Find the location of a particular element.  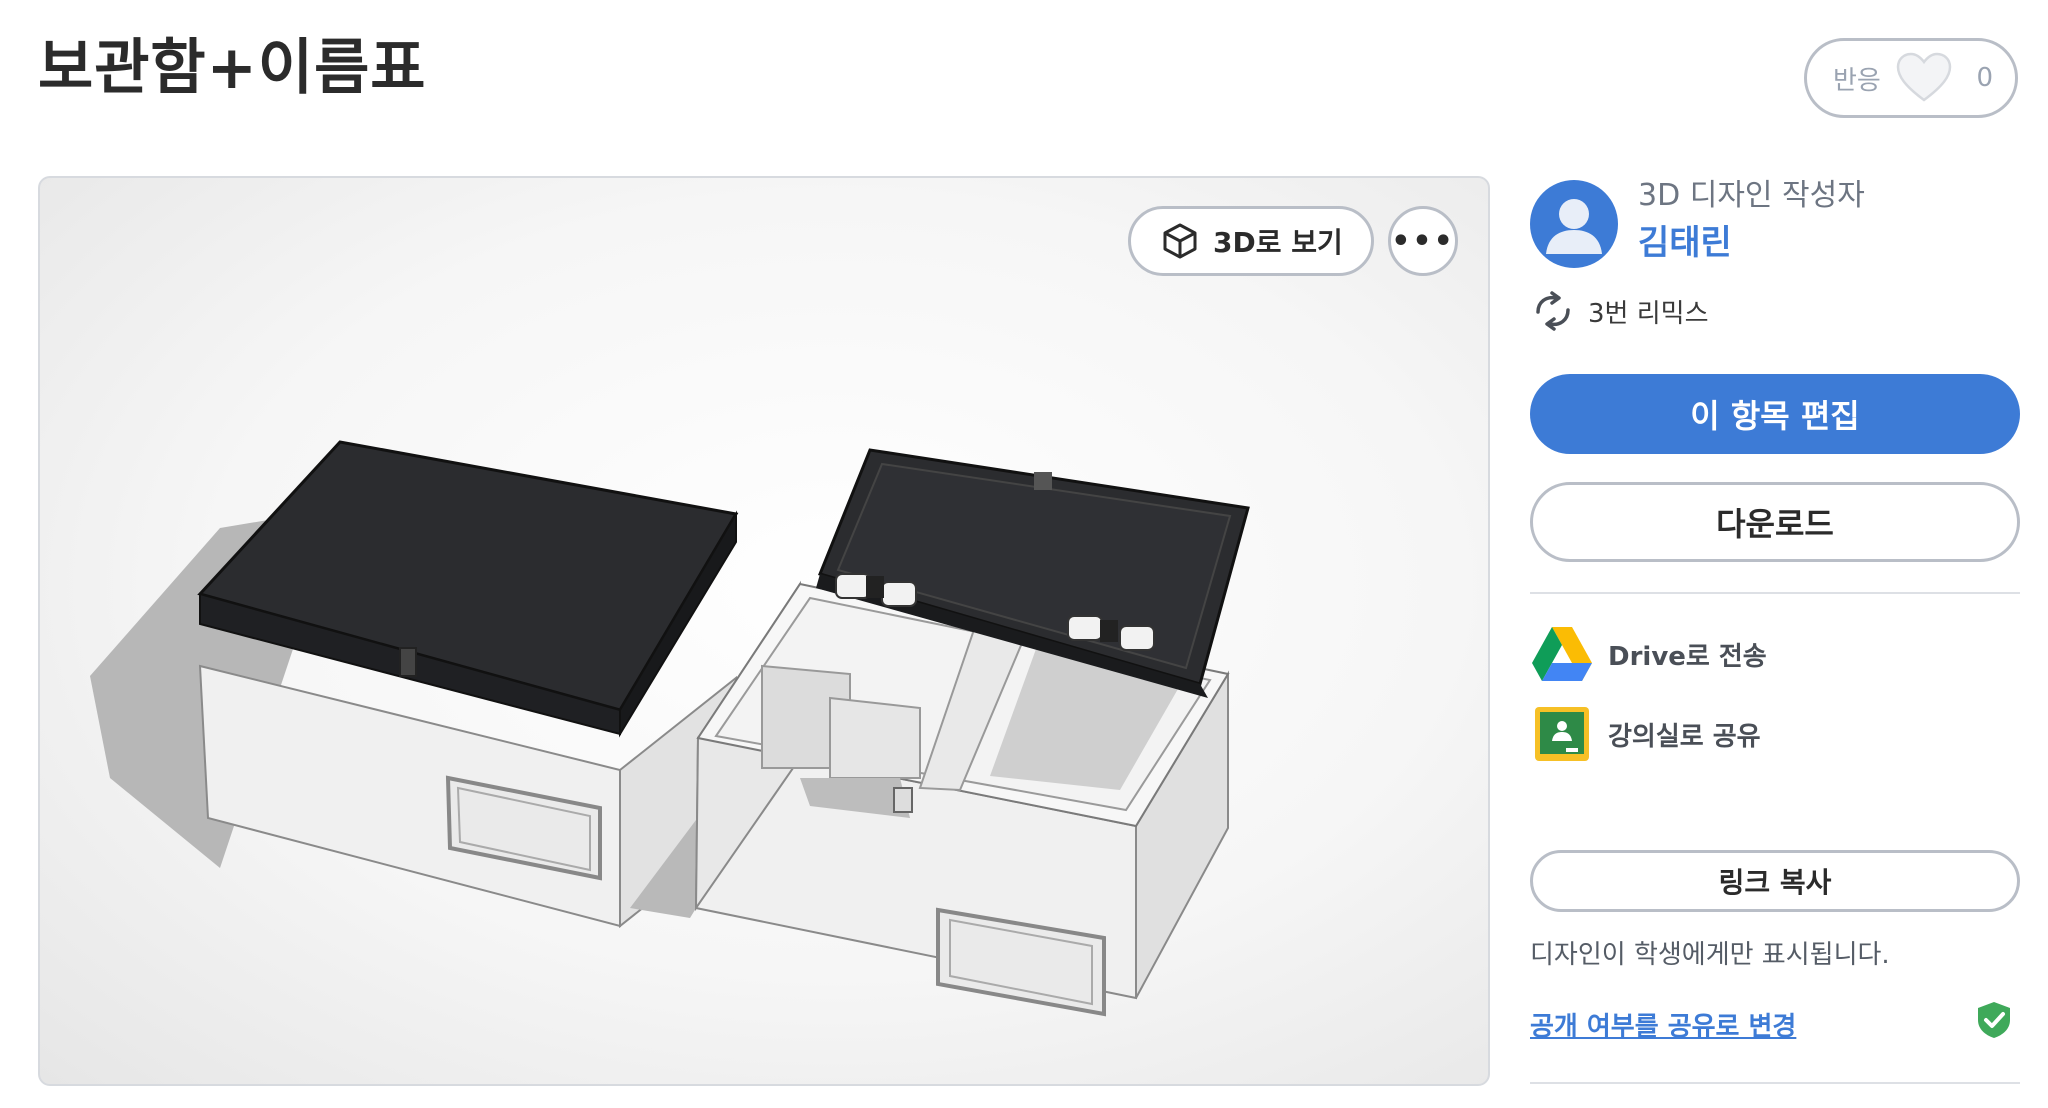

edit-button: 이 항목 편집 is located at coordinates (1775, 414).